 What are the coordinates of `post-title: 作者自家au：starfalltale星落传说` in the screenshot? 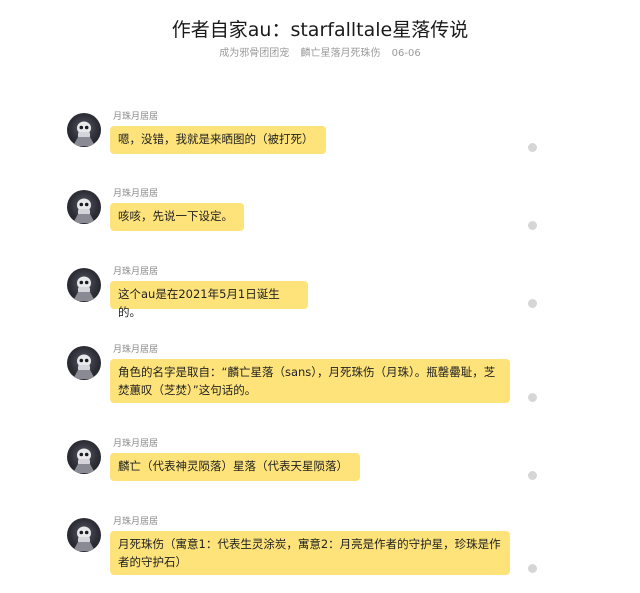 It's located at (320, 30).